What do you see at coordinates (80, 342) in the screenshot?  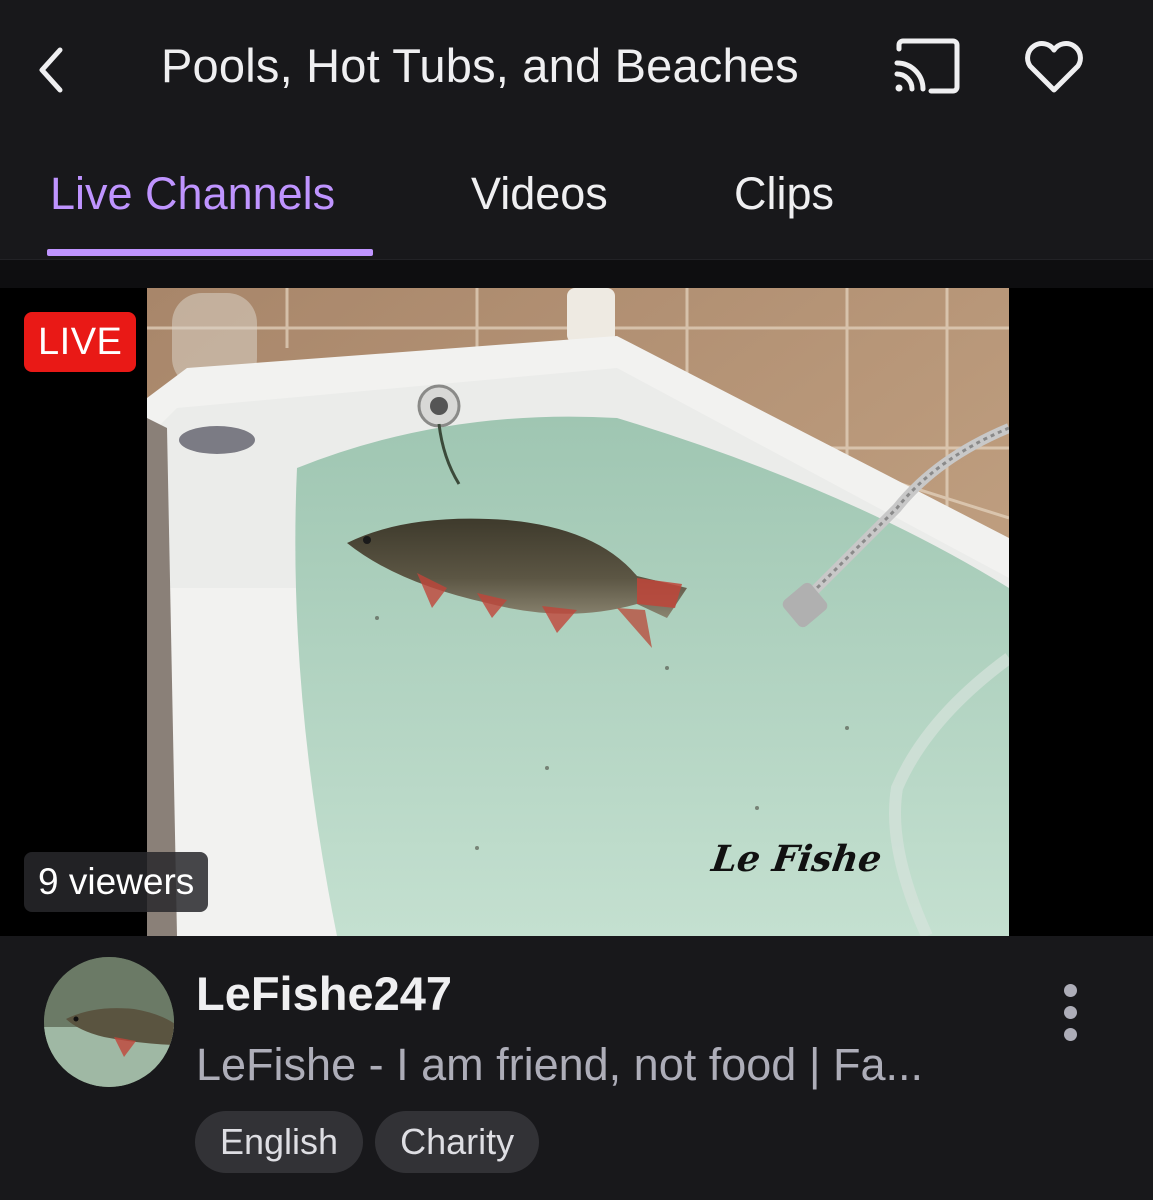 I see `live-badge: LIVE` at bounding box center [80, 342].